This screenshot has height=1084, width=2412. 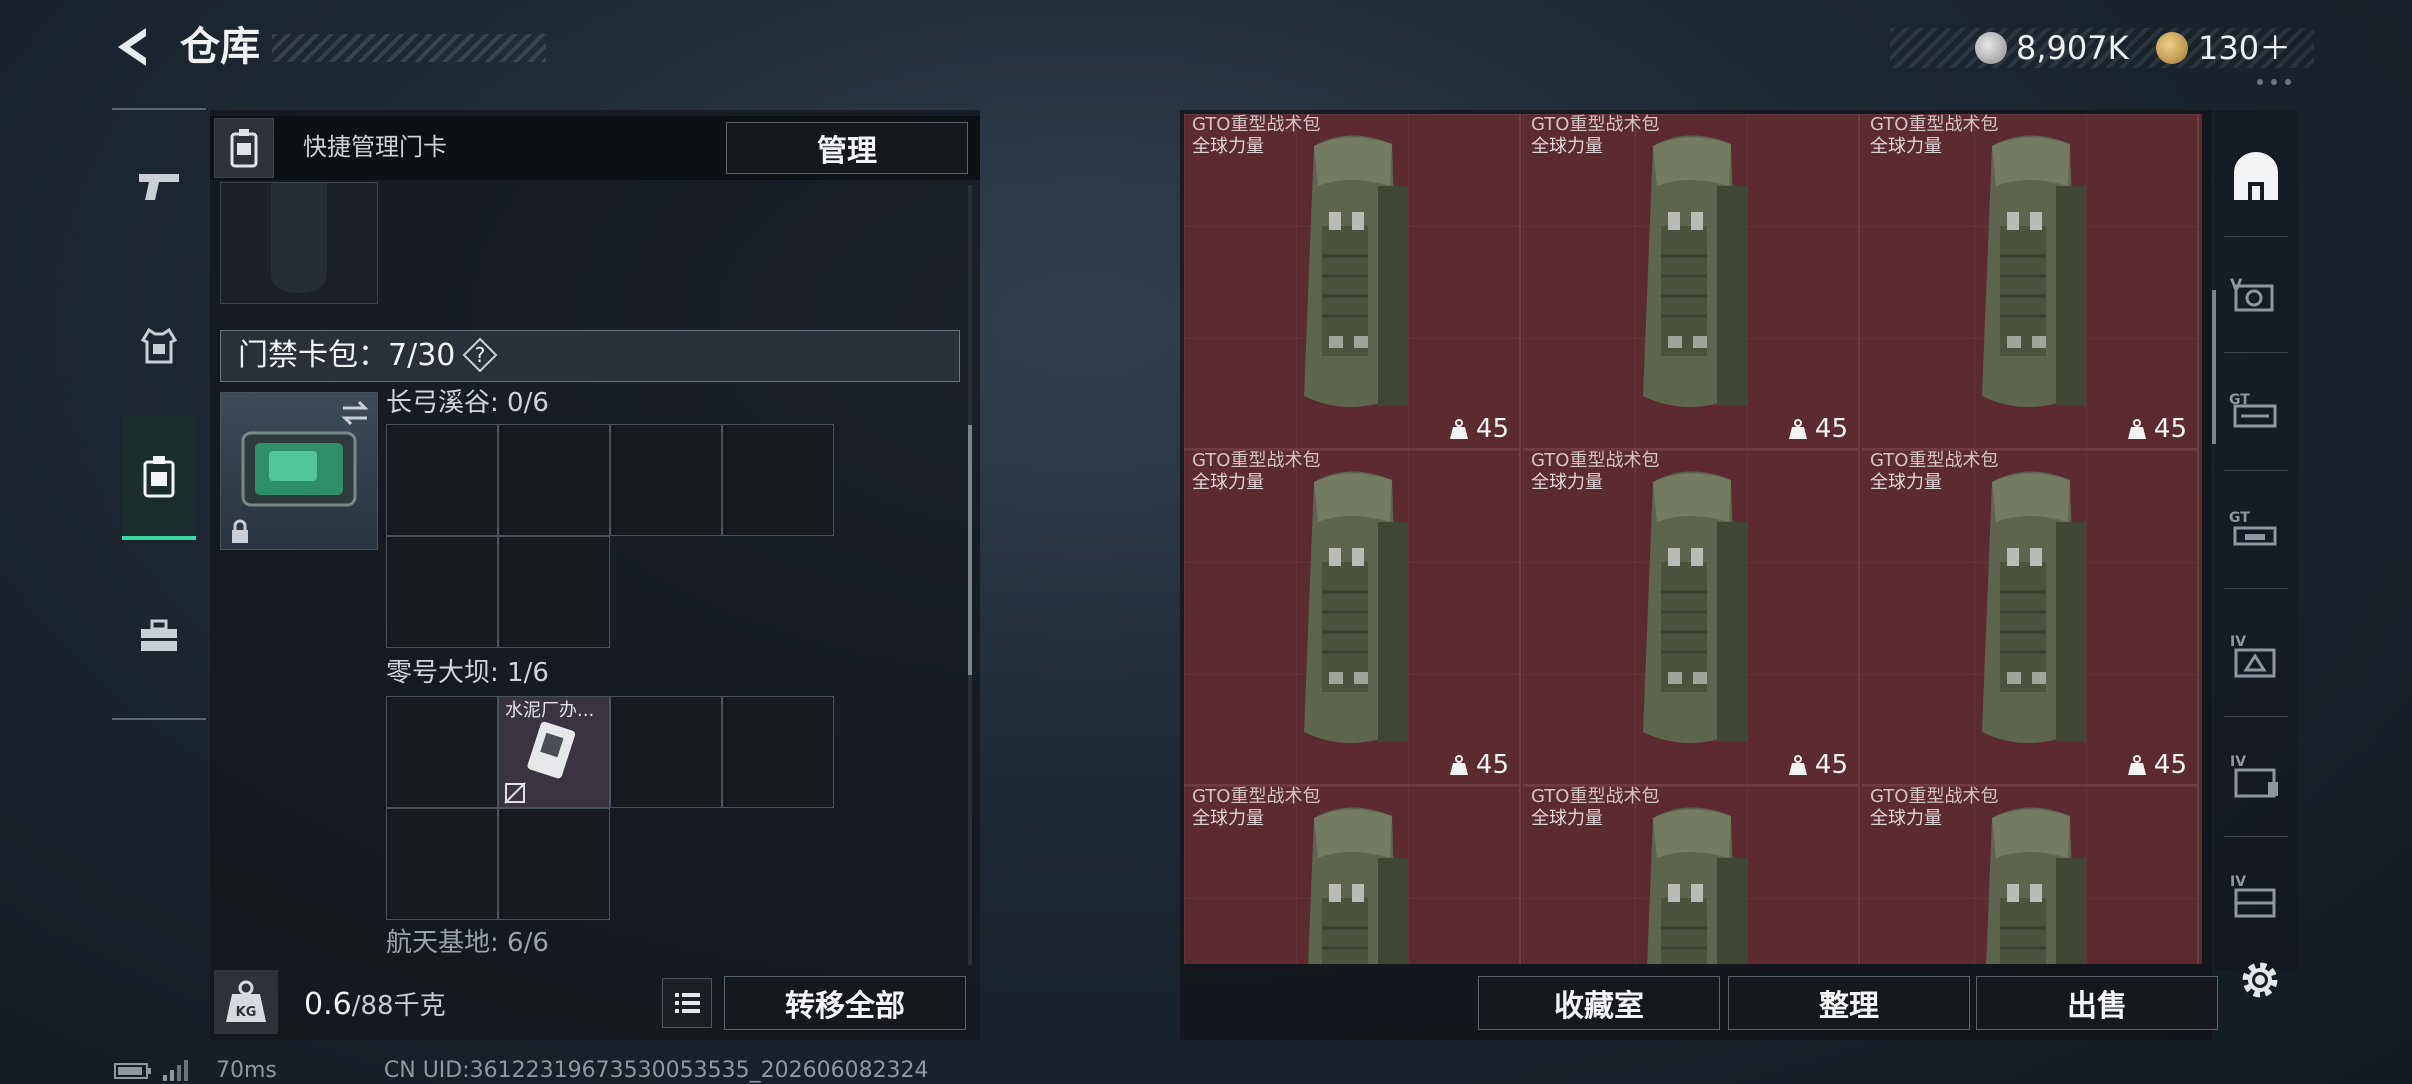 What do you see at coordinates (2097, 1003) in the screenshot?
I see `sell-button: 出售` at bounding box center [2097, 1003].